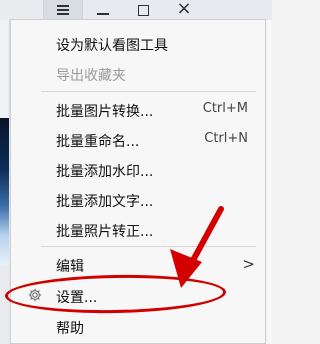 The width and height of the screenshot is (320, 344). Describe the element at coordinates (138, 74) in the screenshot. I see `menu-item-export-favorites: 导出收藏夹` at that location.